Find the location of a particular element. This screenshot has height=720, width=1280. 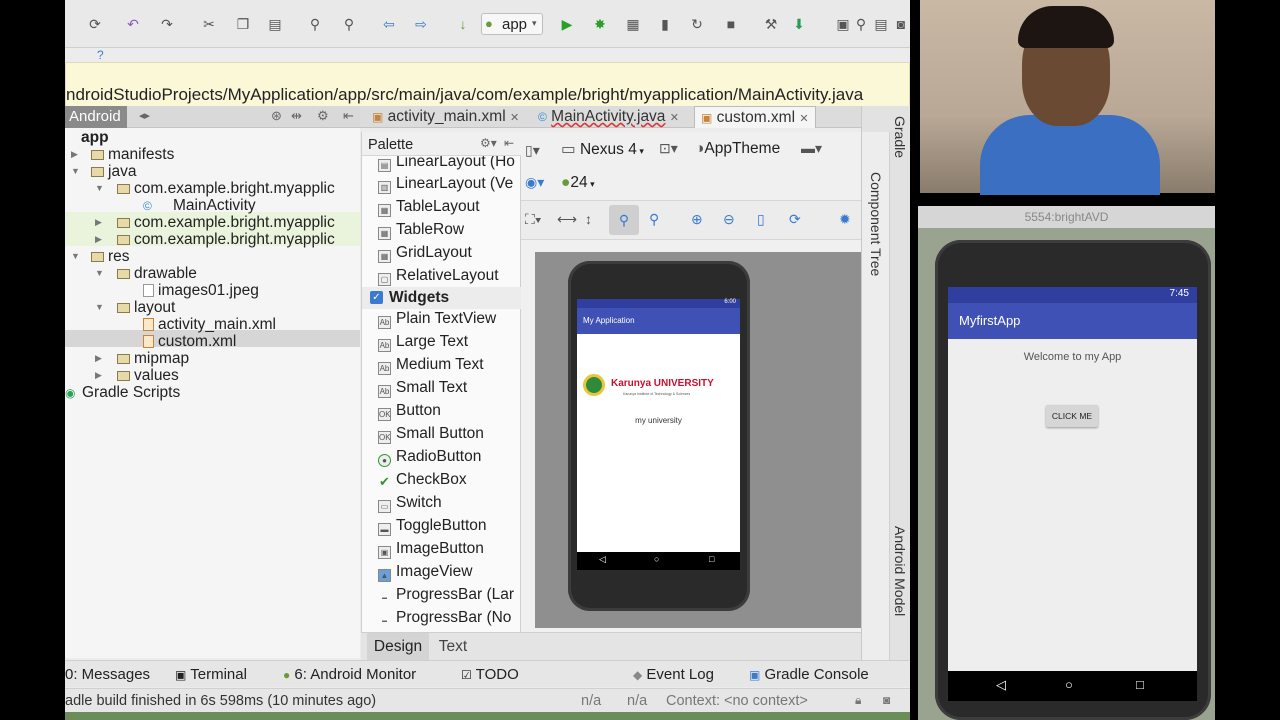

settings-icon: ✹ is located at coordinates (845, 219).